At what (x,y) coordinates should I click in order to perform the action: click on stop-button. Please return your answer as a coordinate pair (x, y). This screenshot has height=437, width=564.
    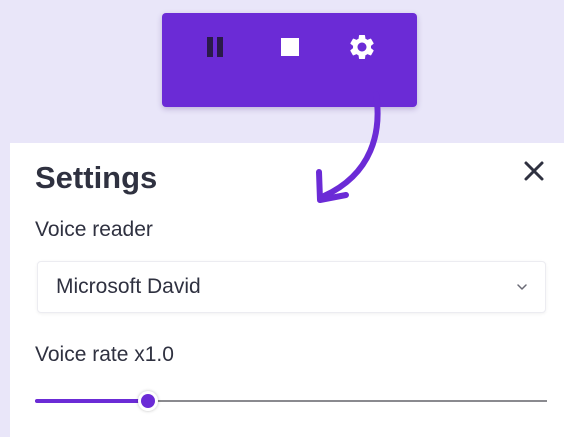
    Looking at the image, I should click on (290, 47).